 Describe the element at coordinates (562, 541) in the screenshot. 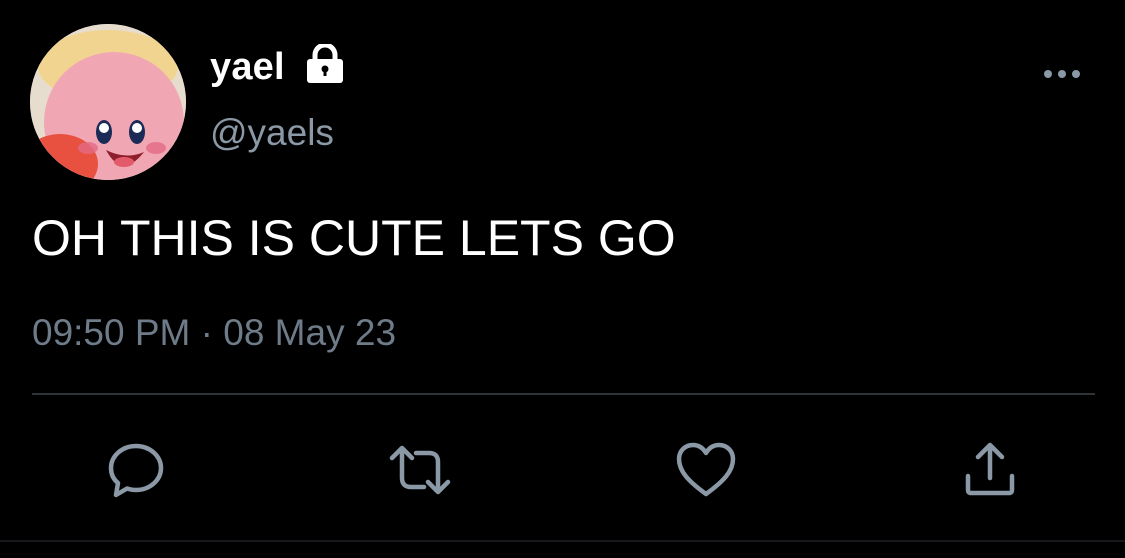

I see `bottom-divider` at that location.